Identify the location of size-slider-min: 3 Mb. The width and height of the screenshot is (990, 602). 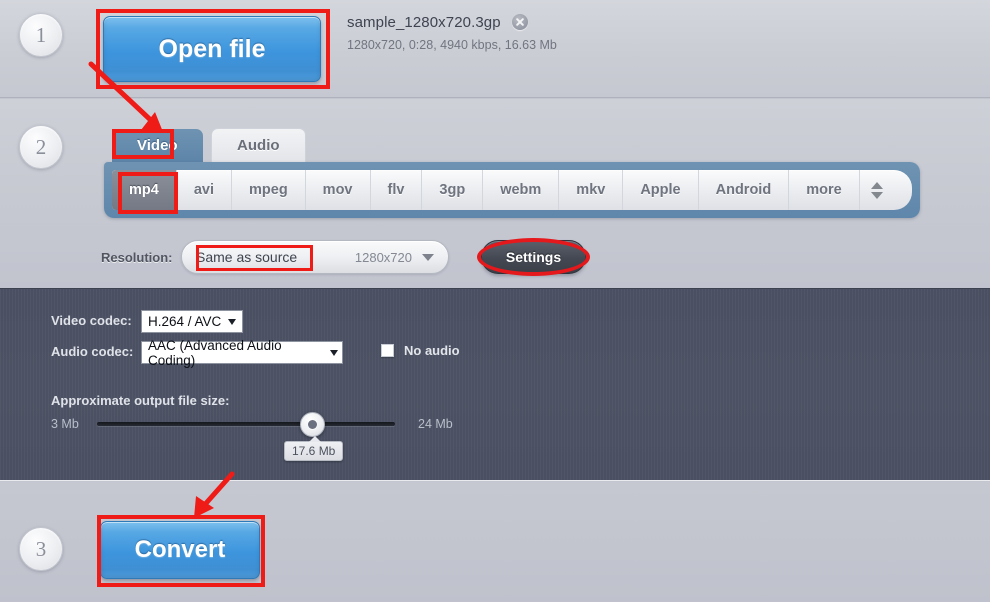
(65, 424).